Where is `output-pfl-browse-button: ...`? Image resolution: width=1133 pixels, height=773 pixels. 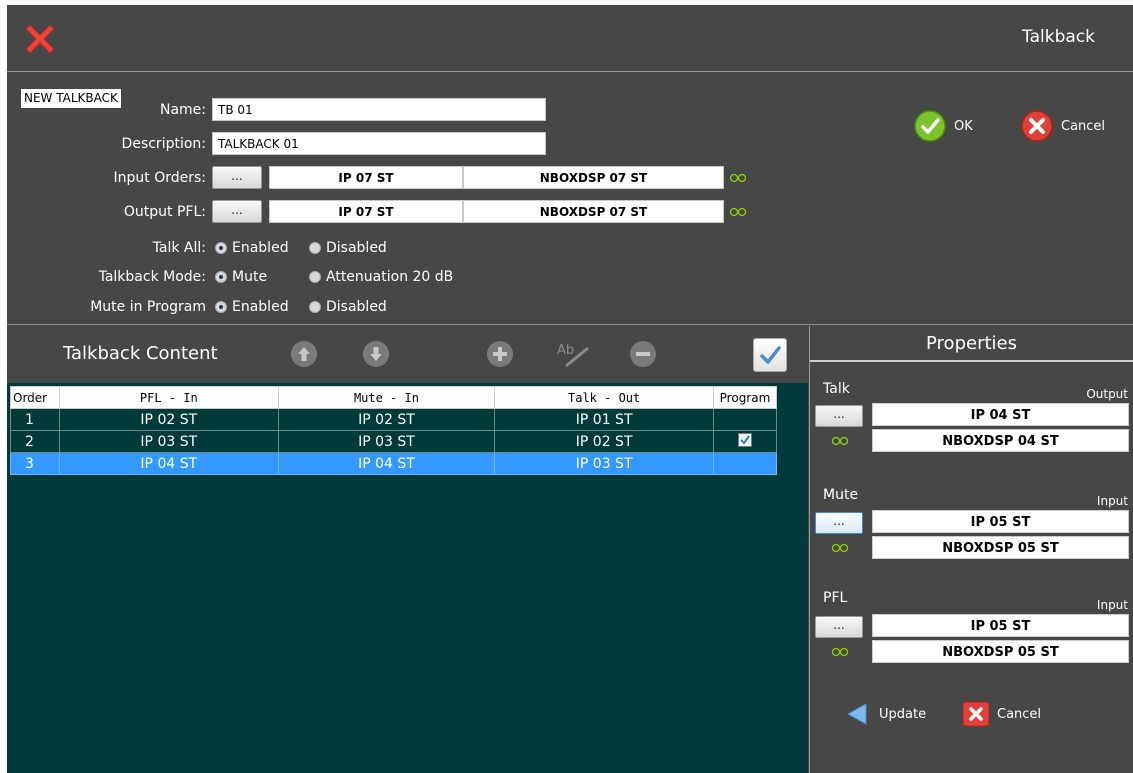
output-pfl-browse-button: ... is located at coordinates (237, 211).